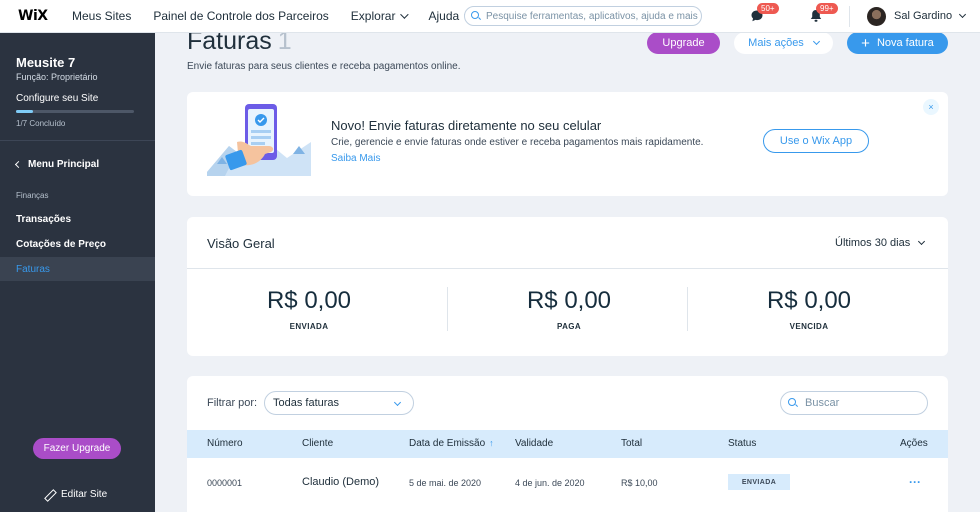 Image resolution: width=980 pixels, height=512 pixels. Describe the element at coordinates (44, 219) in the screenshot. I see `sidebar-item-label: Transações` at that location.